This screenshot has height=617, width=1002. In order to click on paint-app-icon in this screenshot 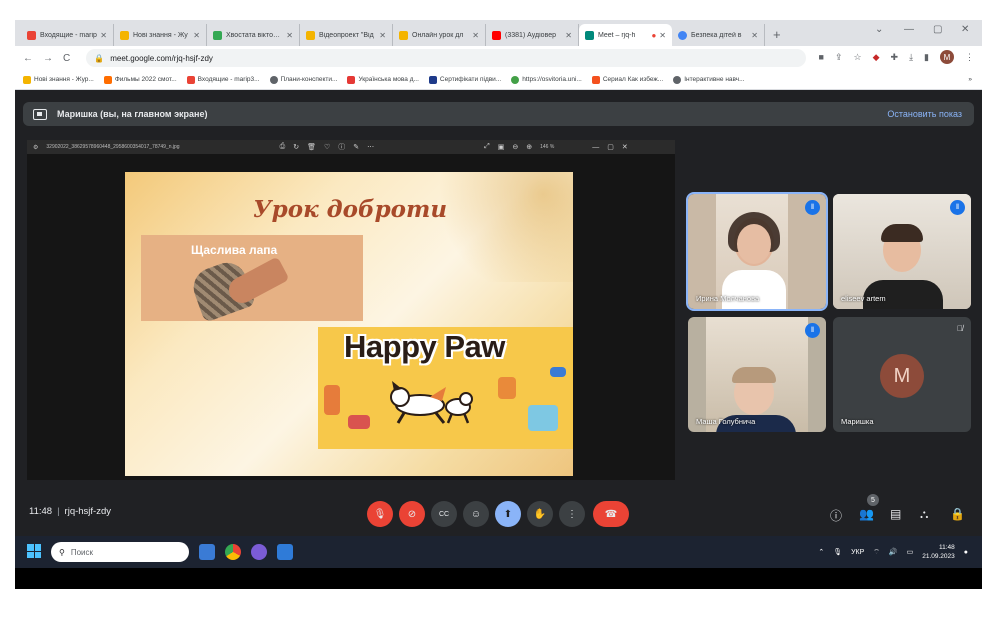, I will do `click(285, 552)`.